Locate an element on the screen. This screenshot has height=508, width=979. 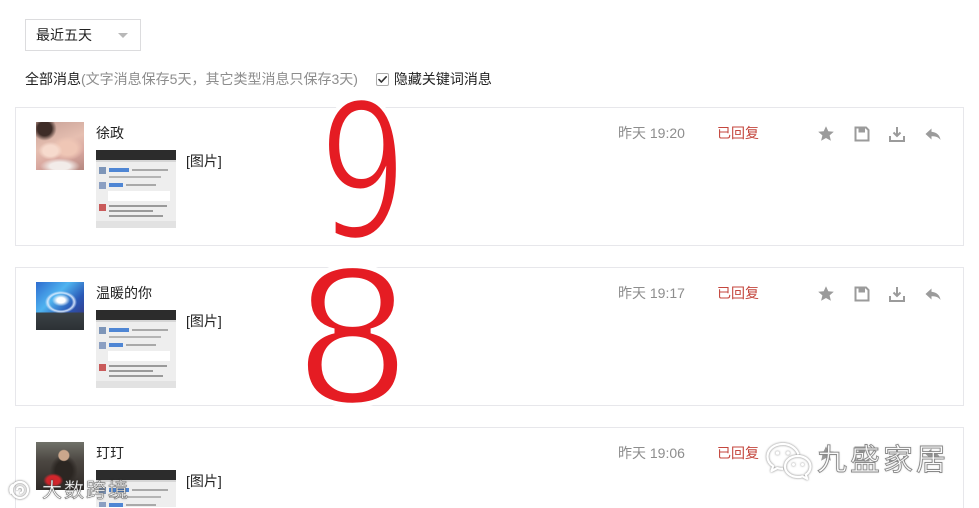
caret-down-icon is located at coordinates (123, 35).